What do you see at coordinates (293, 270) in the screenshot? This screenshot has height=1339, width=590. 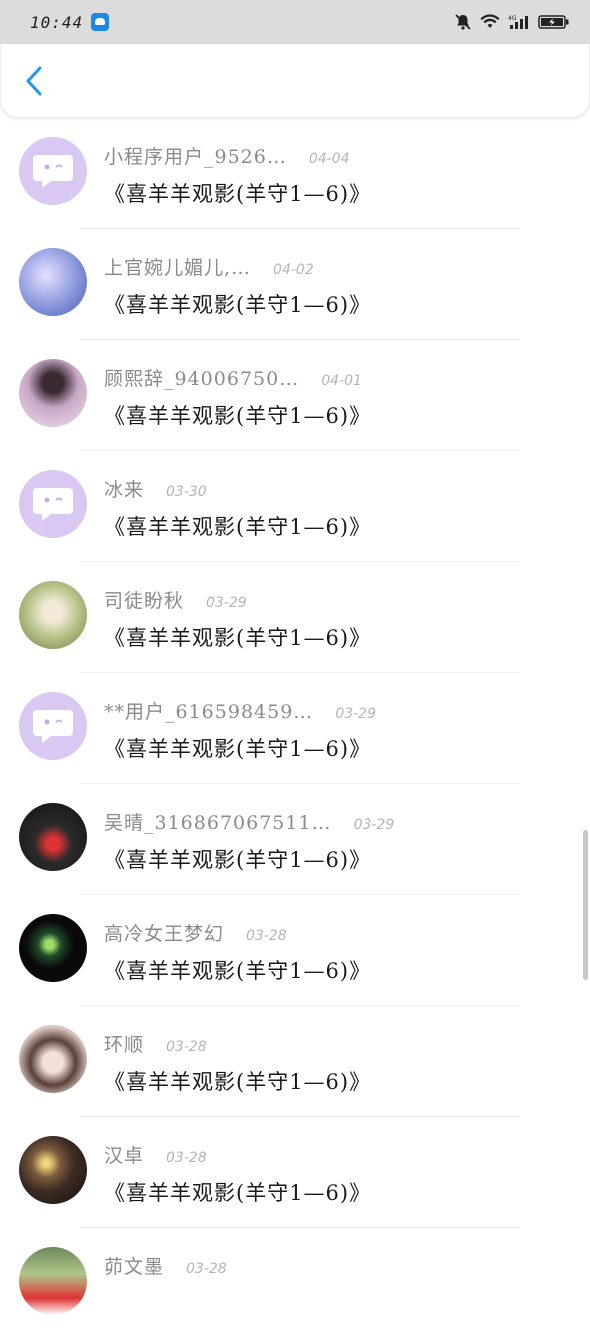 I see `message-date: 04-02` at bounding box center [293, 270].